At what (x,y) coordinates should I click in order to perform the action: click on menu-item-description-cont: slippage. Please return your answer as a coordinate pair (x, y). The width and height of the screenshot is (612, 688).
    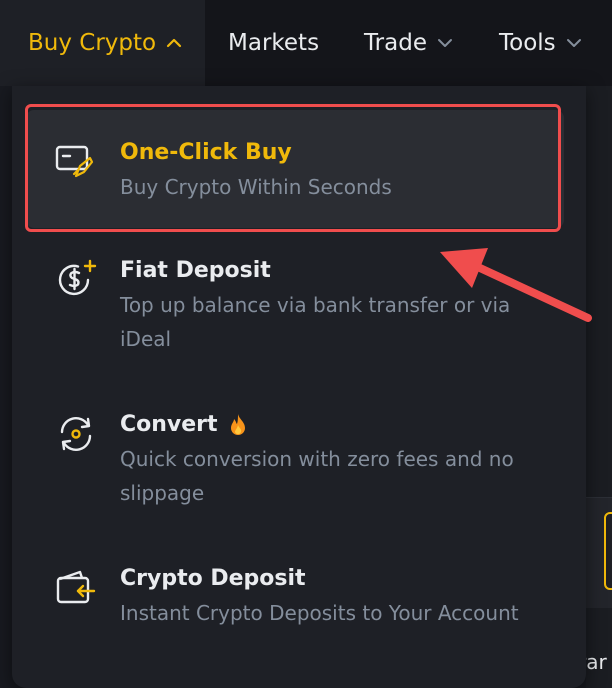
    Looking at the image, I should click on (162, 493).